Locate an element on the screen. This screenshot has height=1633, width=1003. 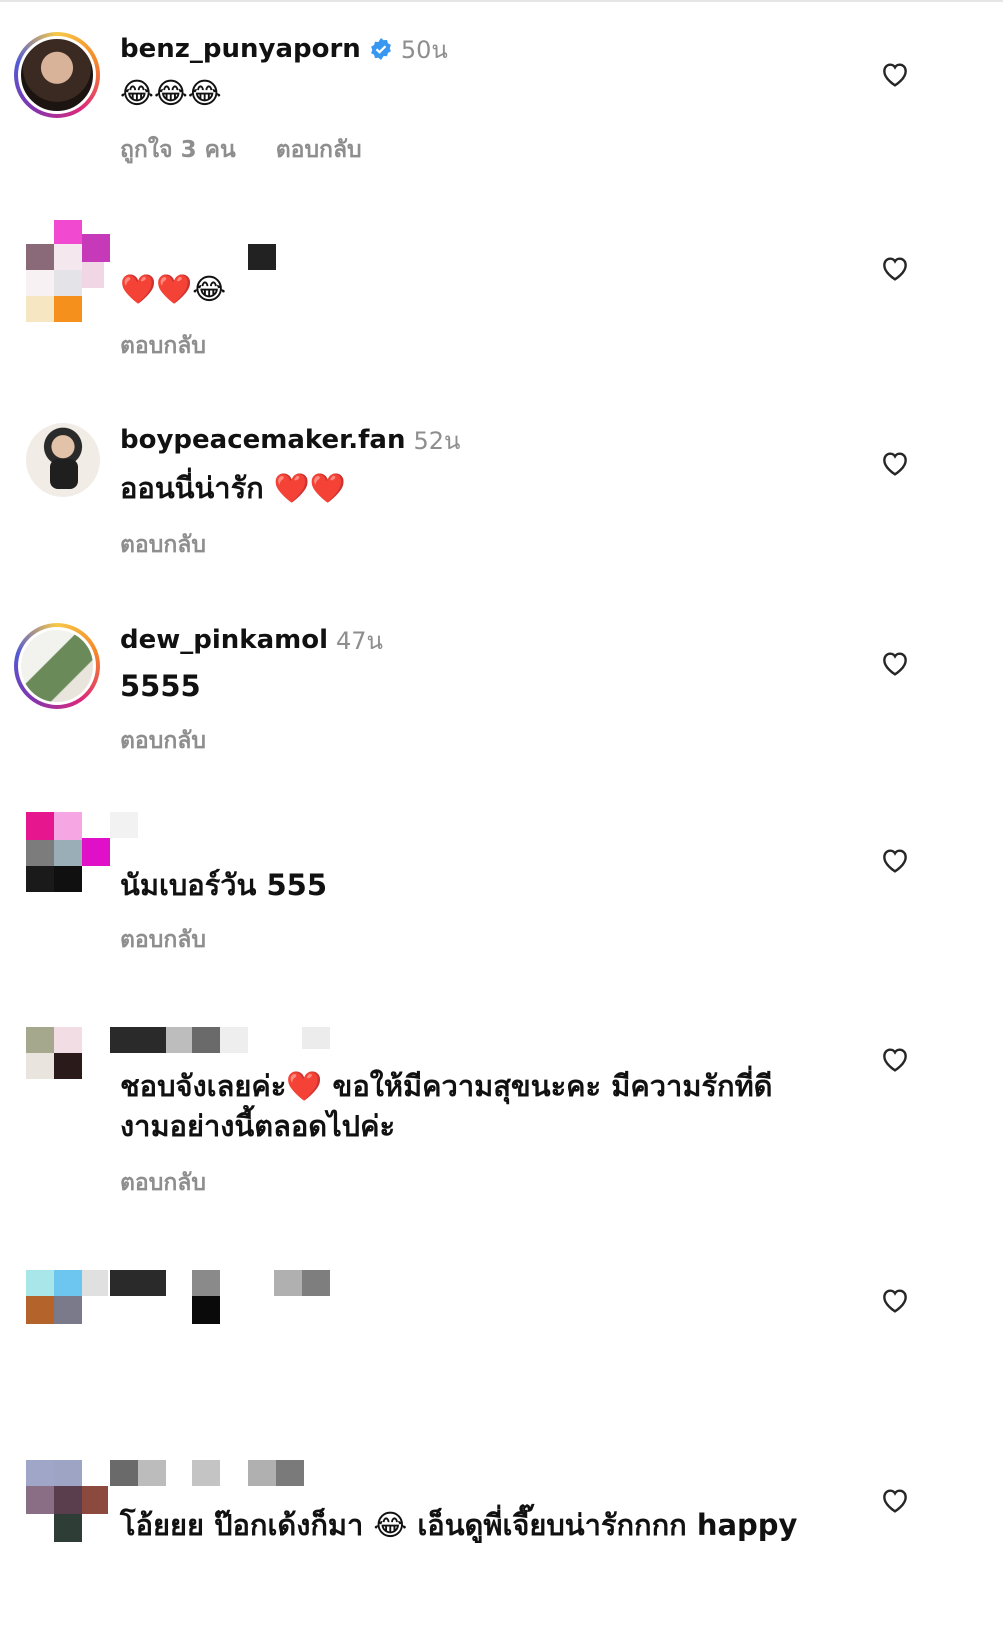
comment-time: 50น is located at coordinates (424, 49).